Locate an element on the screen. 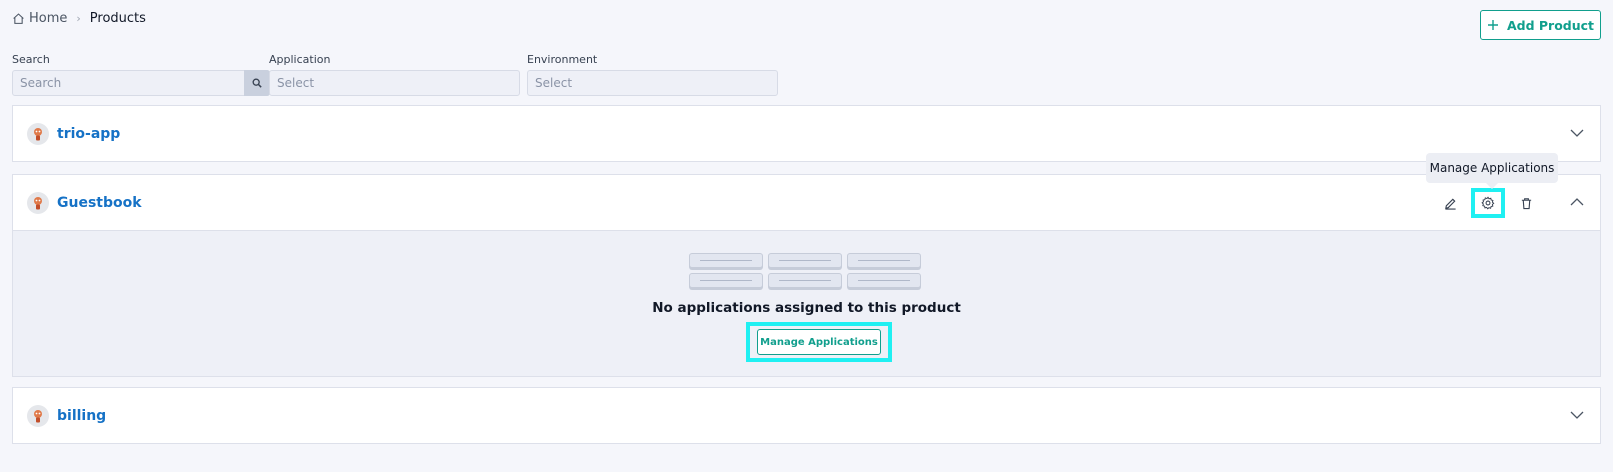  manage-applications-icon-button is located at coordinates (1488, 203).